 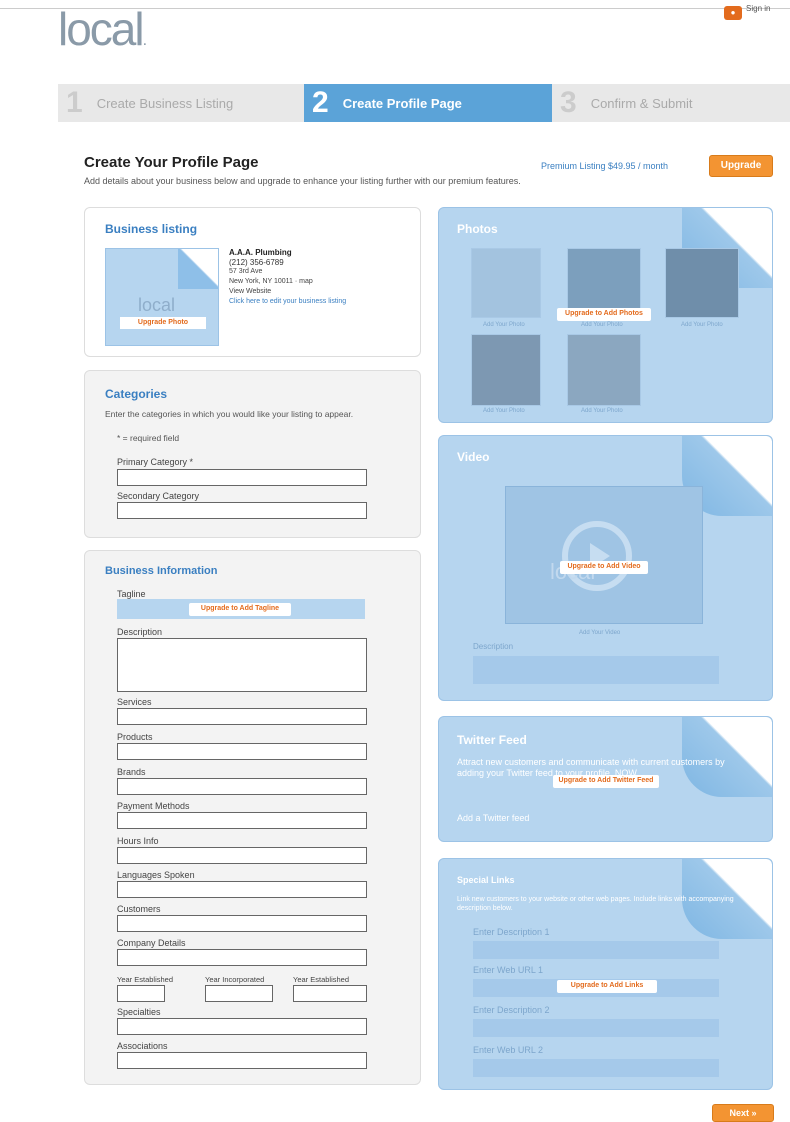 I want to click on year-established-2-label: Year Established, so click(x=321, y=979).